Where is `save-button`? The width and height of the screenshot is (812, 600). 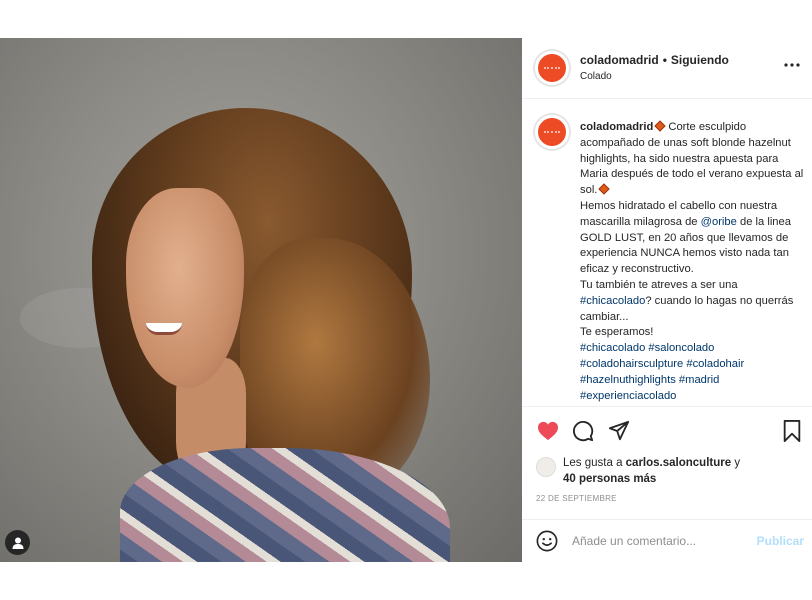 save-button is located at coordinates (792, 431).